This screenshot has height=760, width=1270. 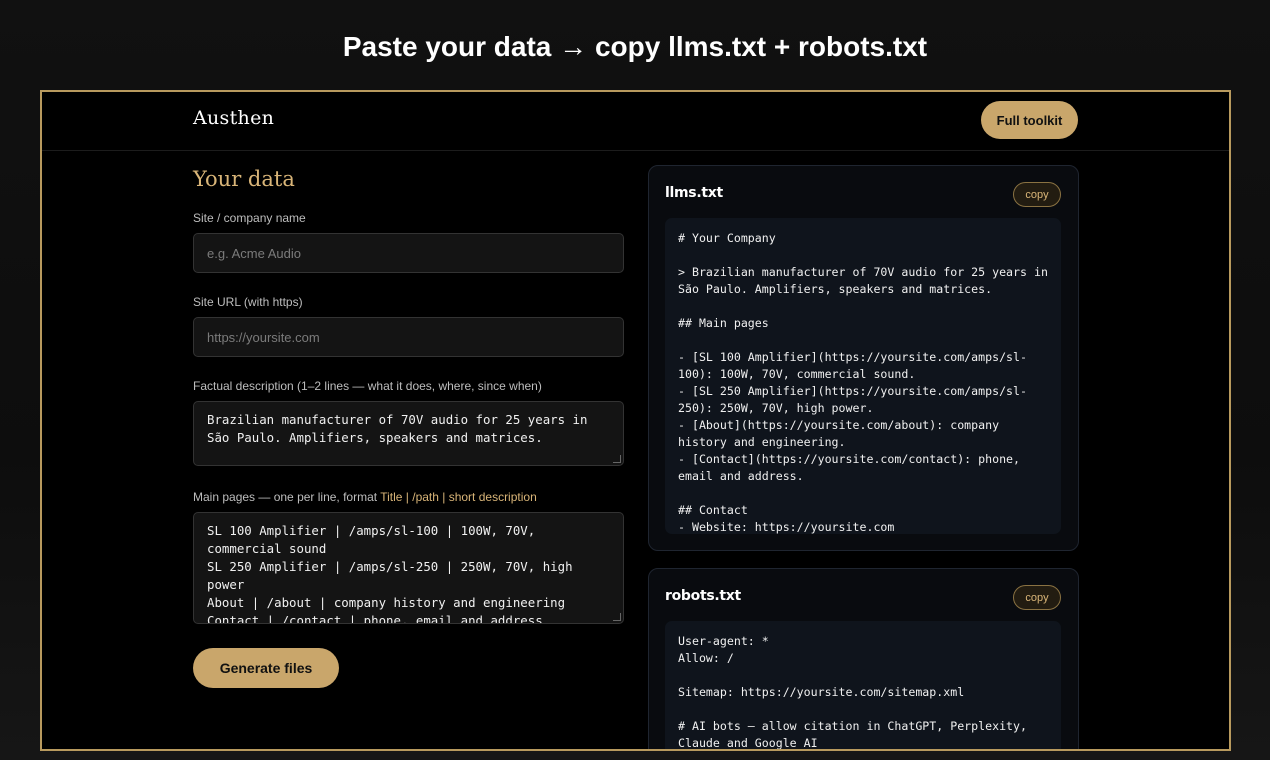 What do you see at coordinates (703, 596) in the screenshot?
I see `robots-card-title: robots.txt` at bounding box center [703, 596].